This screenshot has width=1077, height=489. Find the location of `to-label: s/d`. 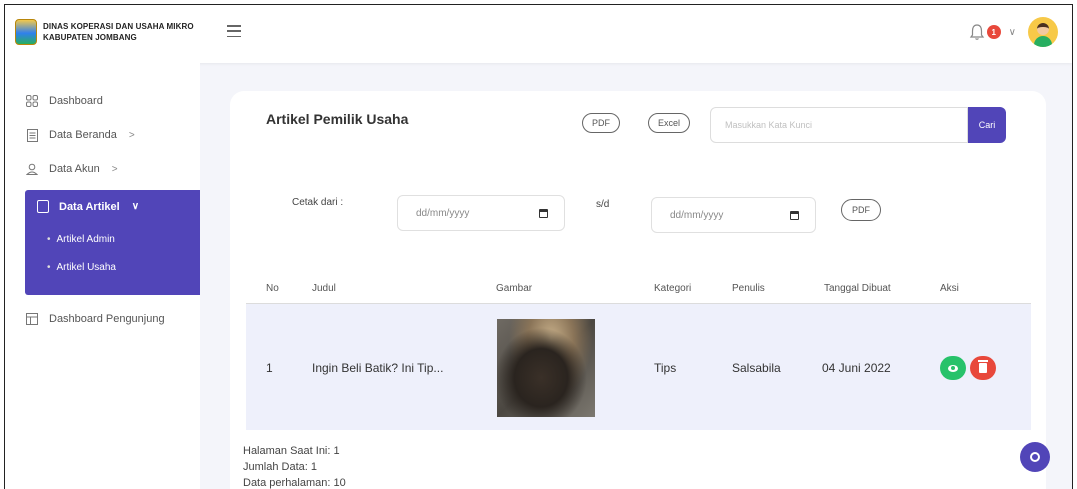

to-label: s/d is located at coordinates (603, 204).